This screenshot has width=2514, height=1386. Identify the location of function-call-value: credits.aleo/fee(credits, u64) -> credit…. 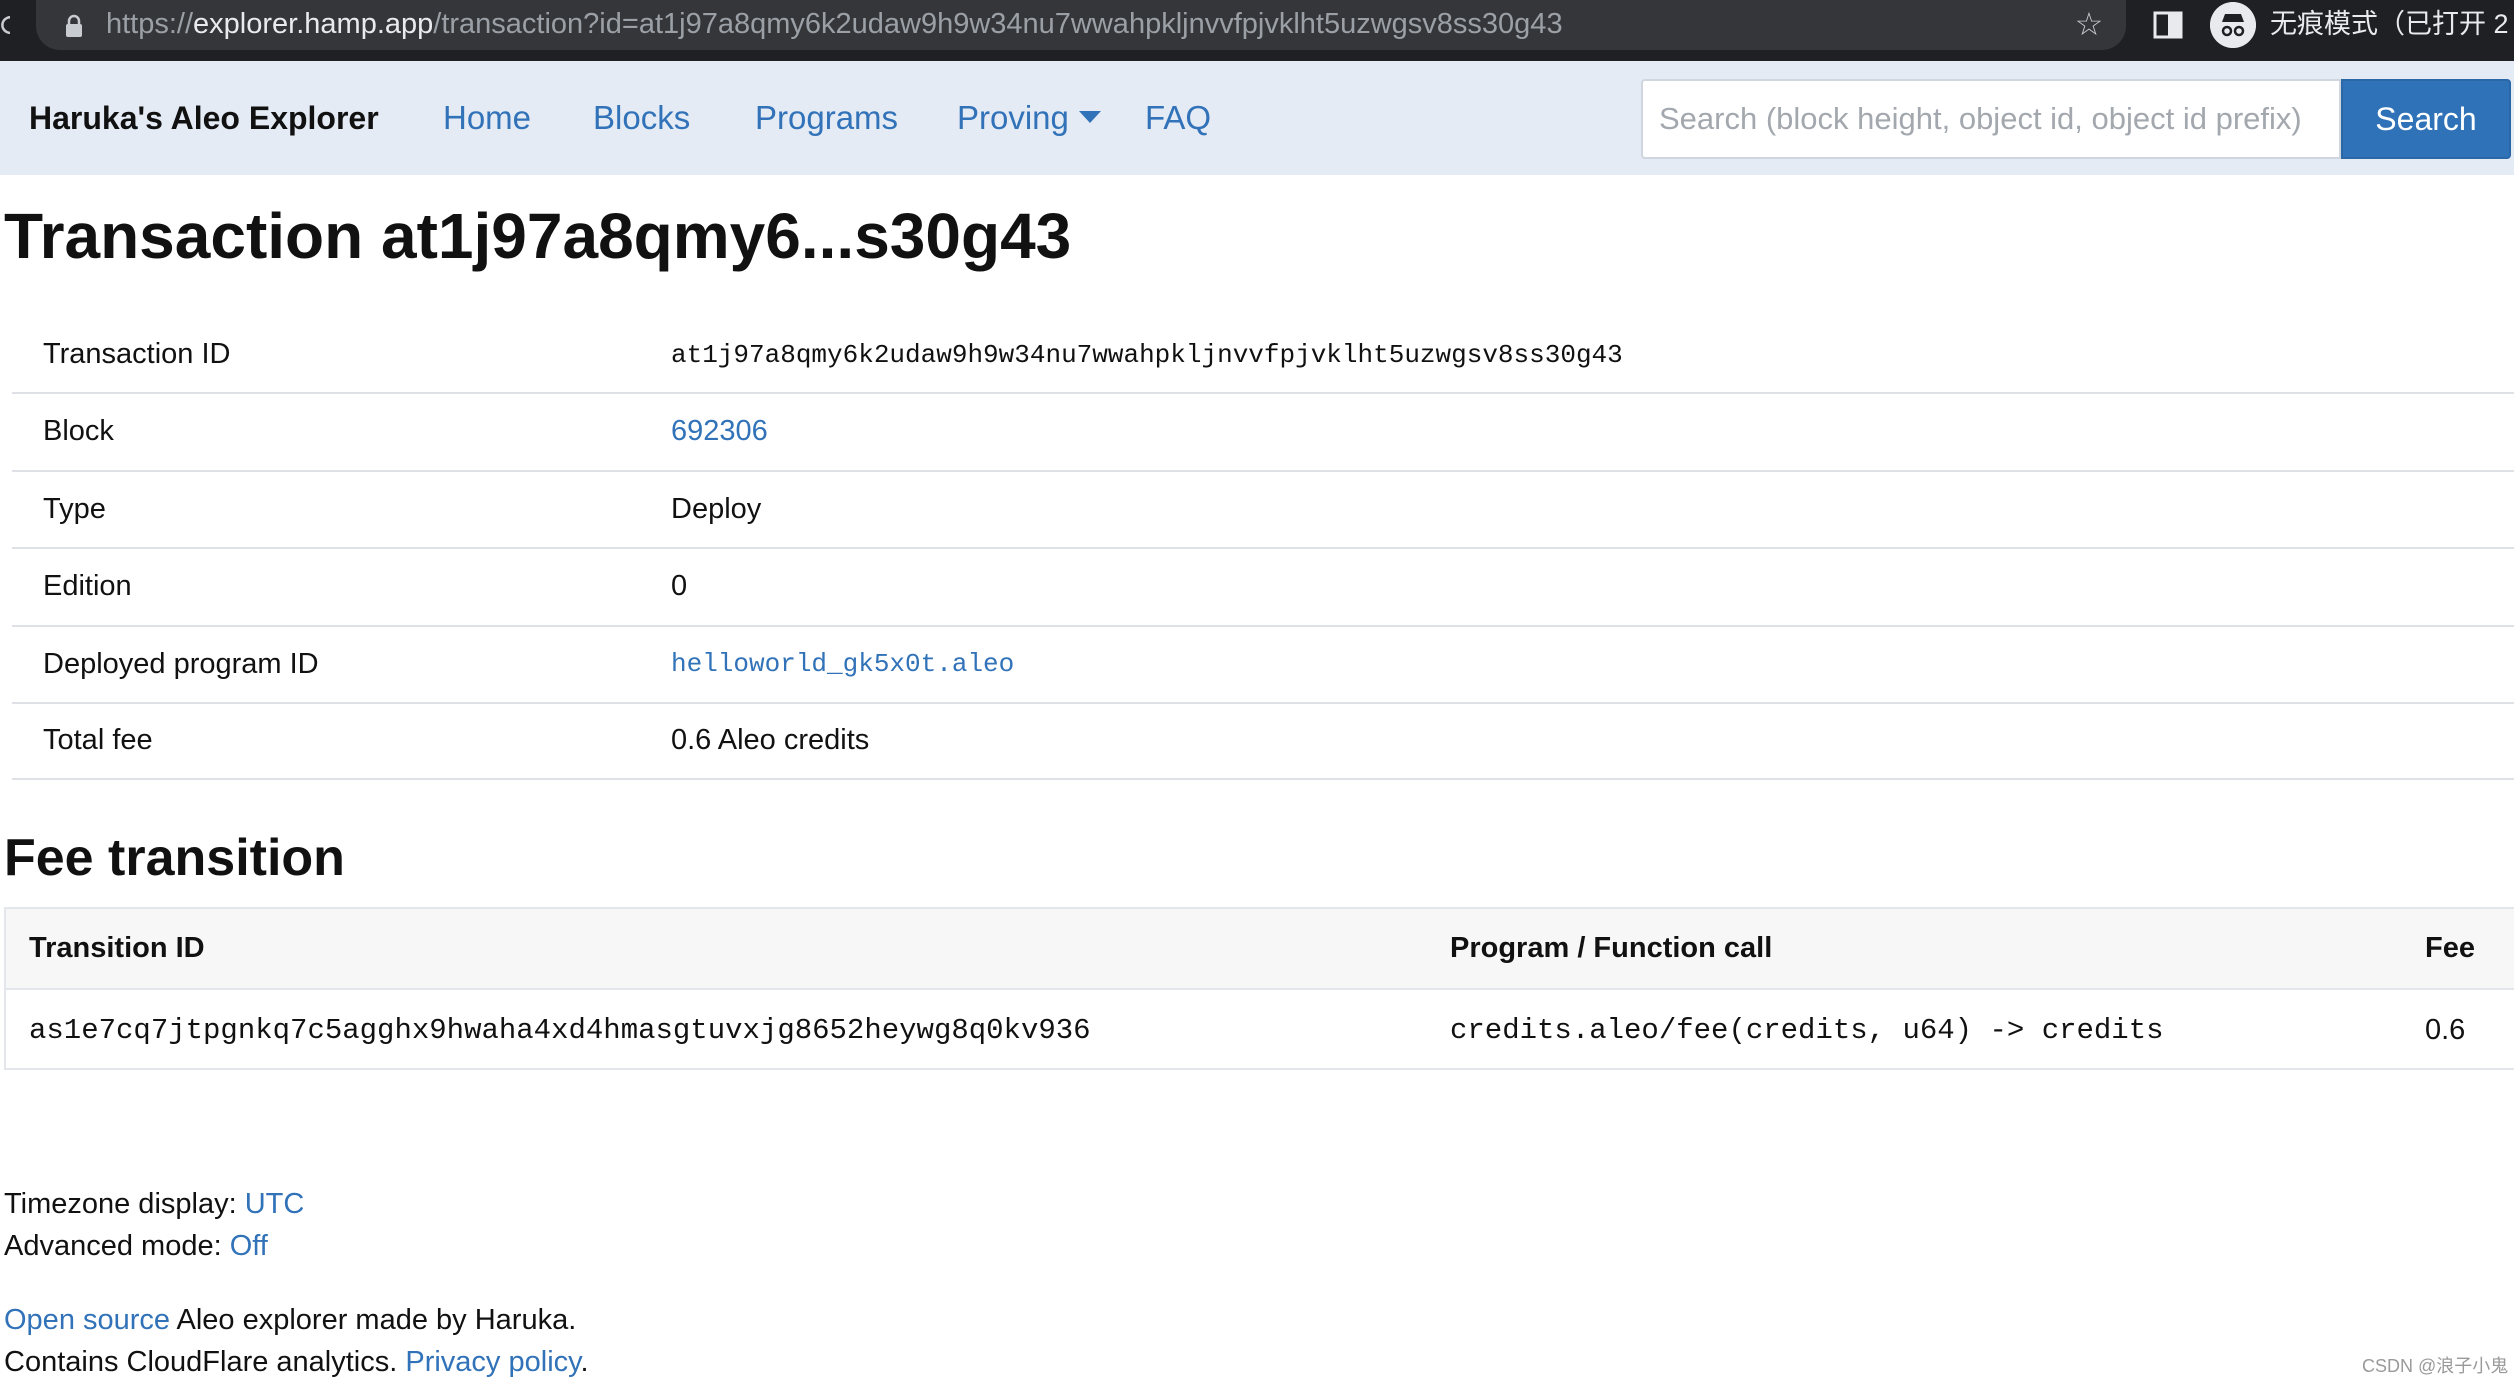
(1807, 1030).